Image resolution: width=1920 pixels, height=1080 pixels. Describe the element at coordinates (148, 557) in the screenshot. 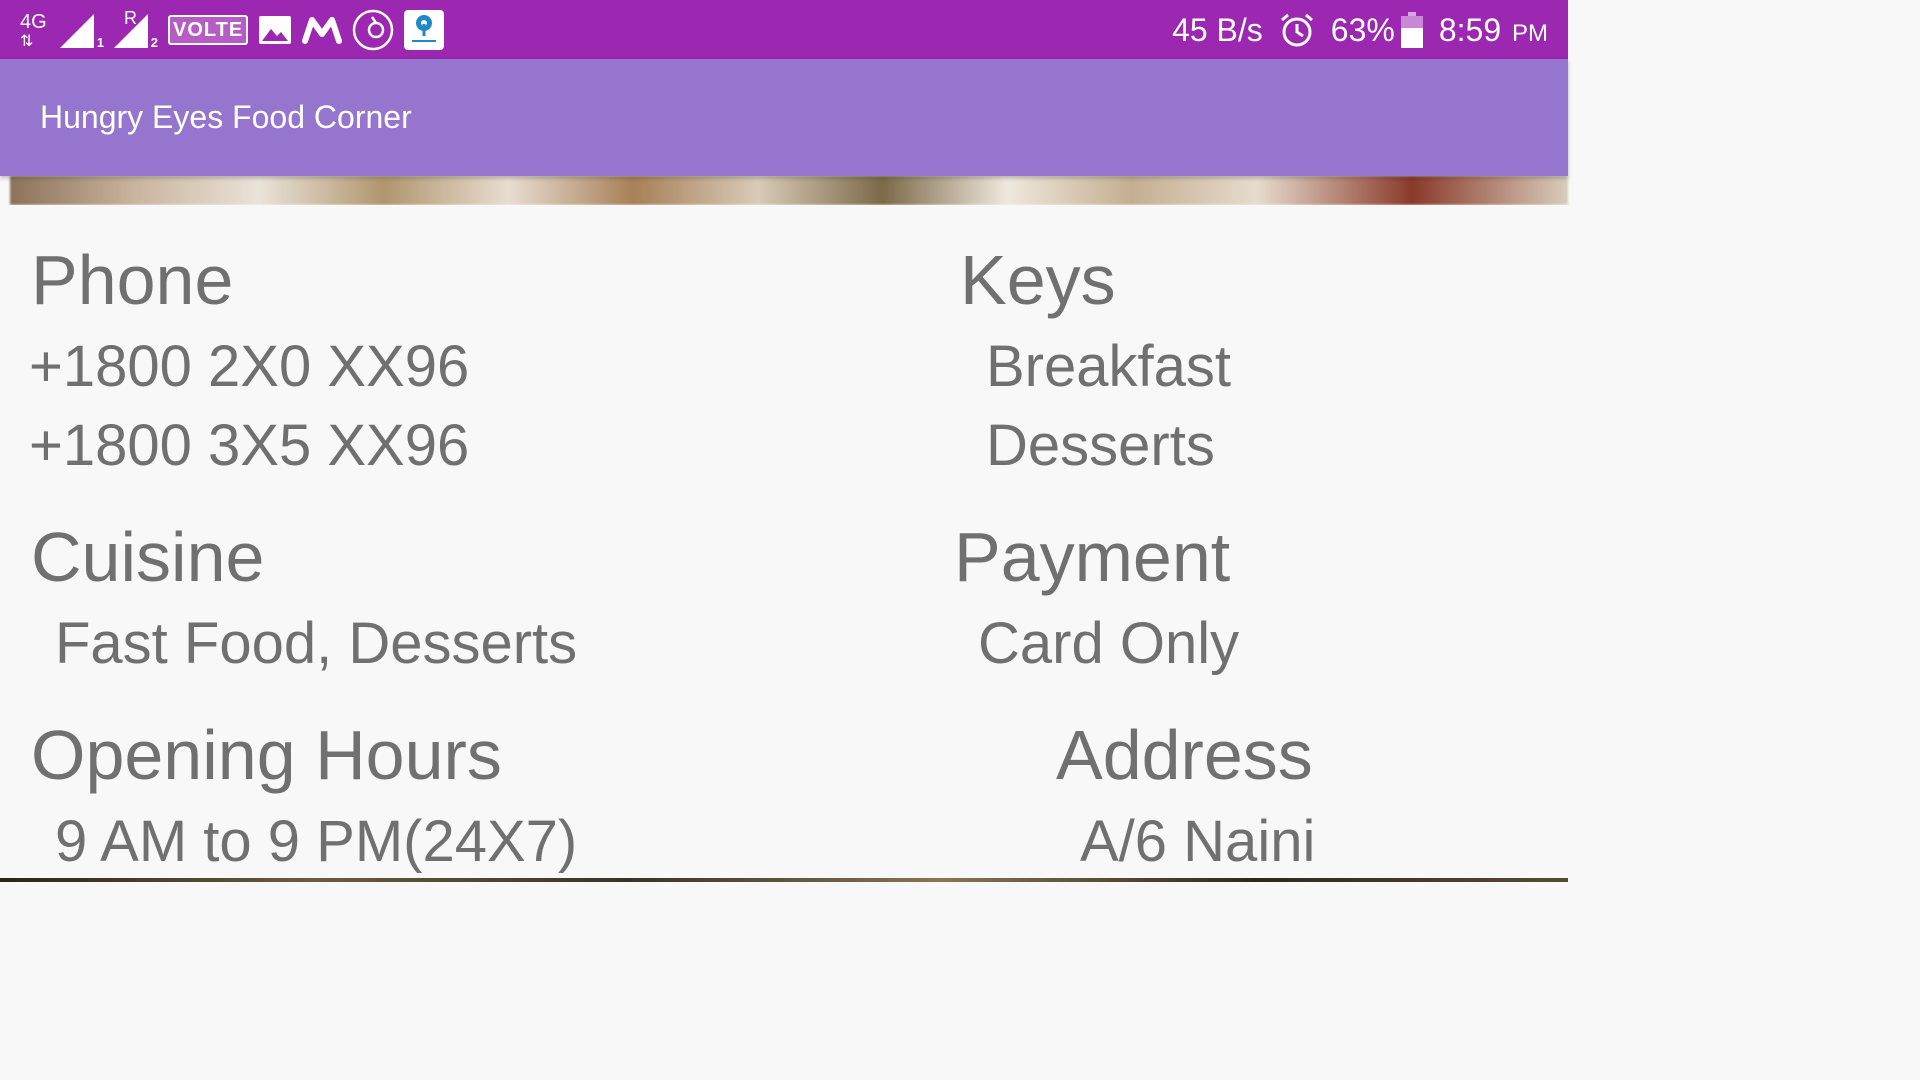

I see `cuisine-heading: Cuisine` at that location.